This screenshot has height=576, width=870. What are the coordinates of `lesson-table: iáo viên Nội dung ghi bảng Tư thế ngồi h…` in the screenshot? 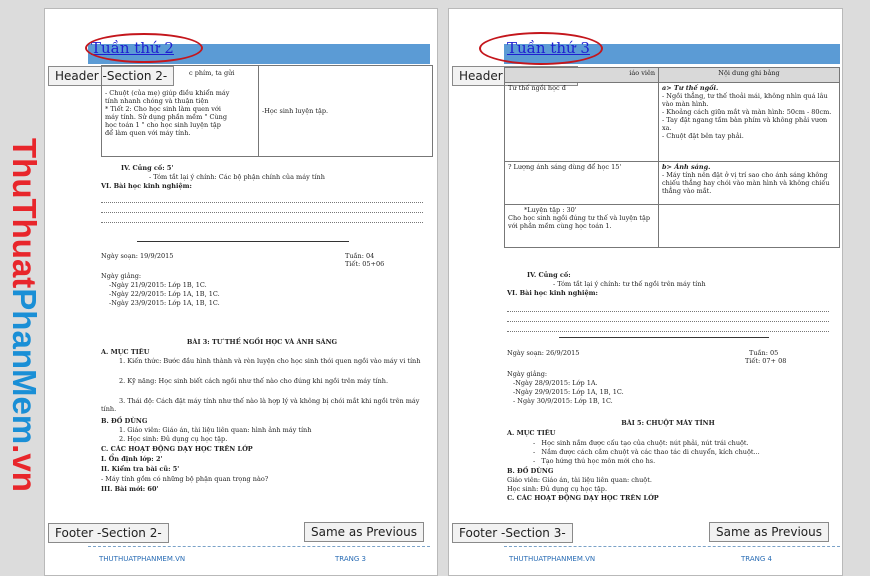 It's located at (672, 157).